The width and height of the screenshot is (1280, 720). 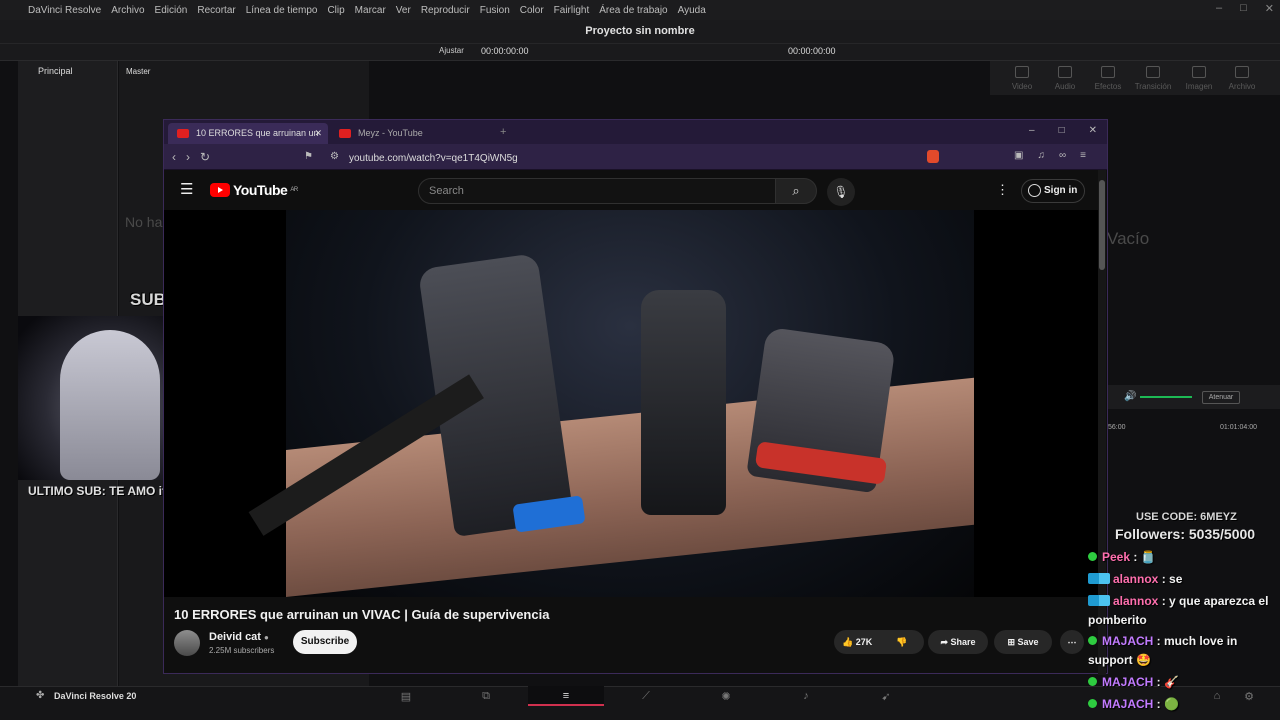 What do you see at coordinates (857, 642) in the screenshot?
I see `like-button: 👍 27K` at bounding box center [857, 642].